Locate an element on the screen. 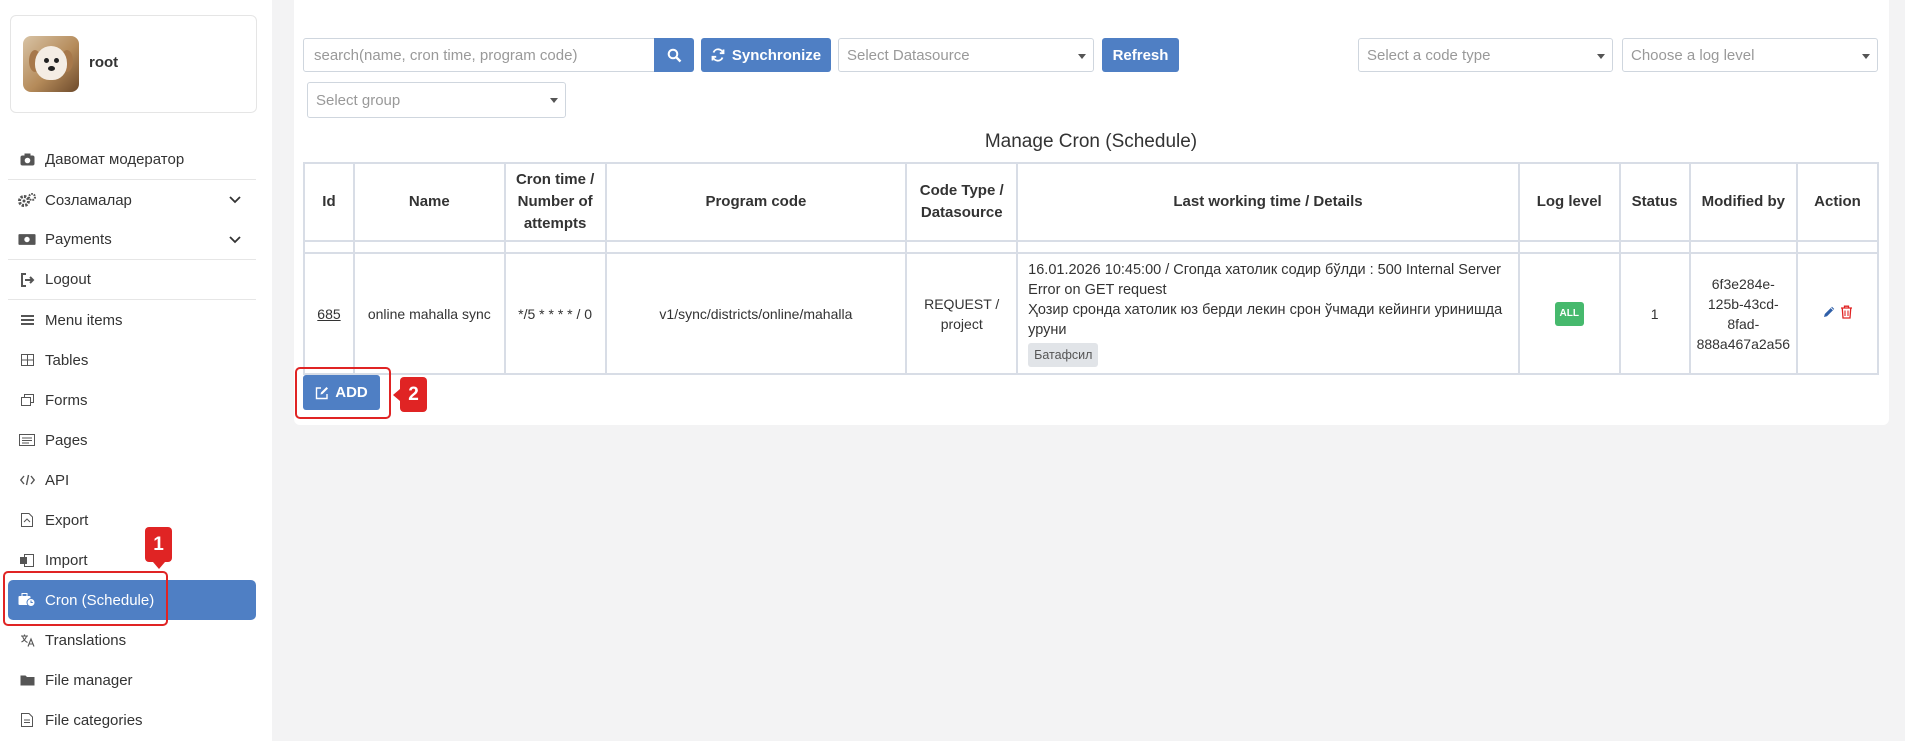  col-header-modified-by: Modified by is located at coordinates (1743, 202).